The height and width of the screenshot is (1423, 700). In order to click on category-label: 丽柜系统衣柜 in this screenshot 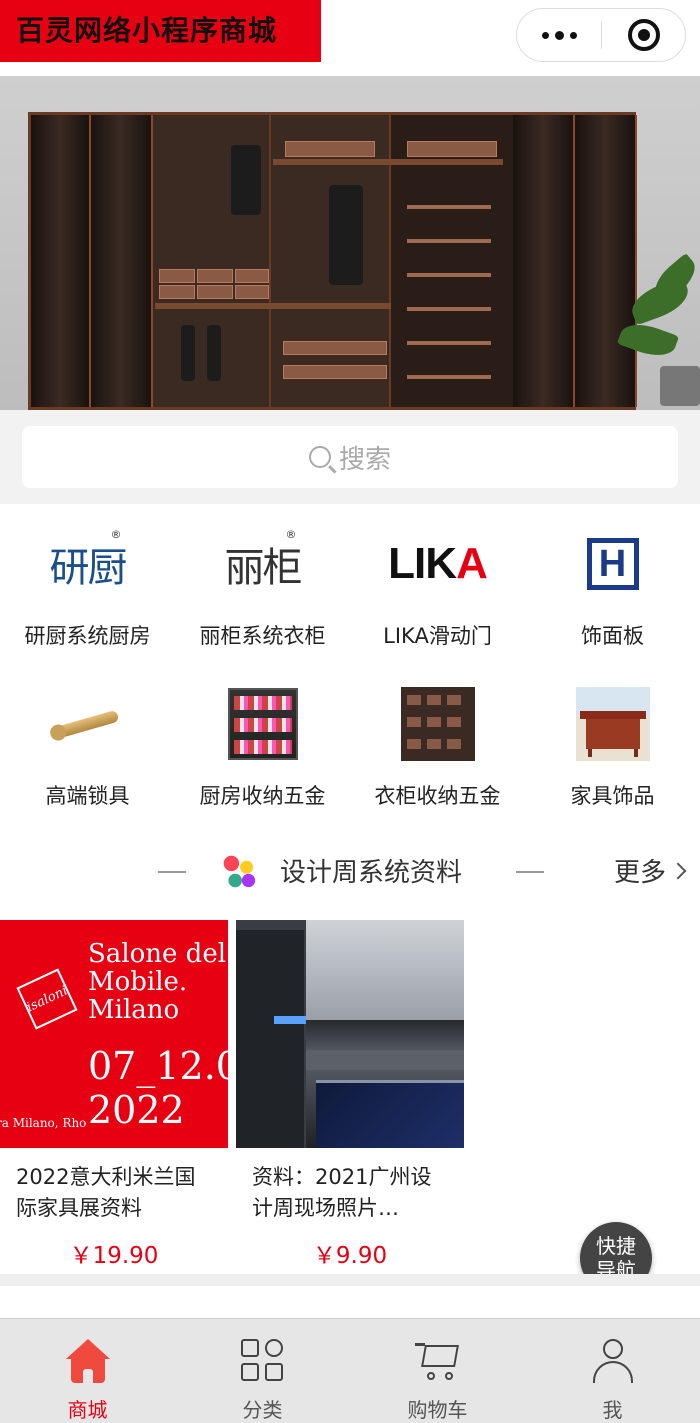, I will do `click(262, 636)`.